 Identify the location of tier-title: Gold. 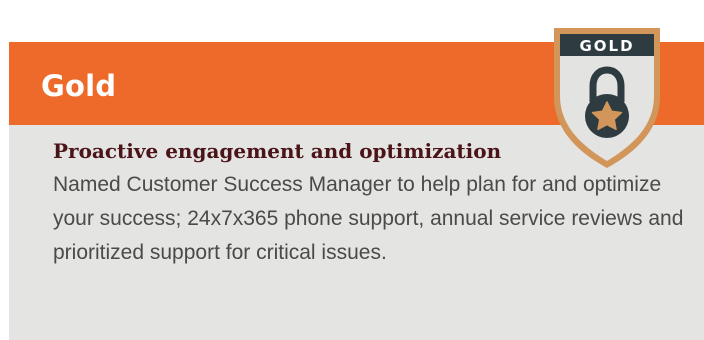
(79, 86).